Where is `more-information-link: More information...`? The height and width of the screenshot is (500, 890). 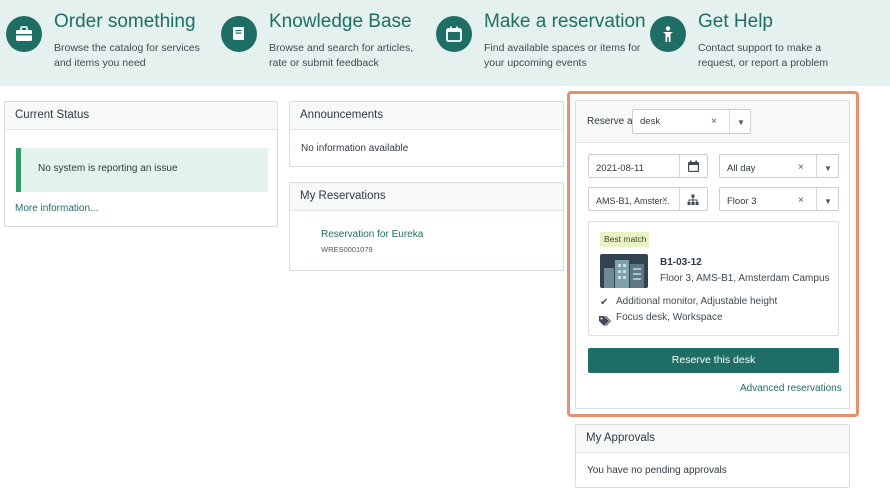
more-information-link: More information... is located at coordinates (56, 208).